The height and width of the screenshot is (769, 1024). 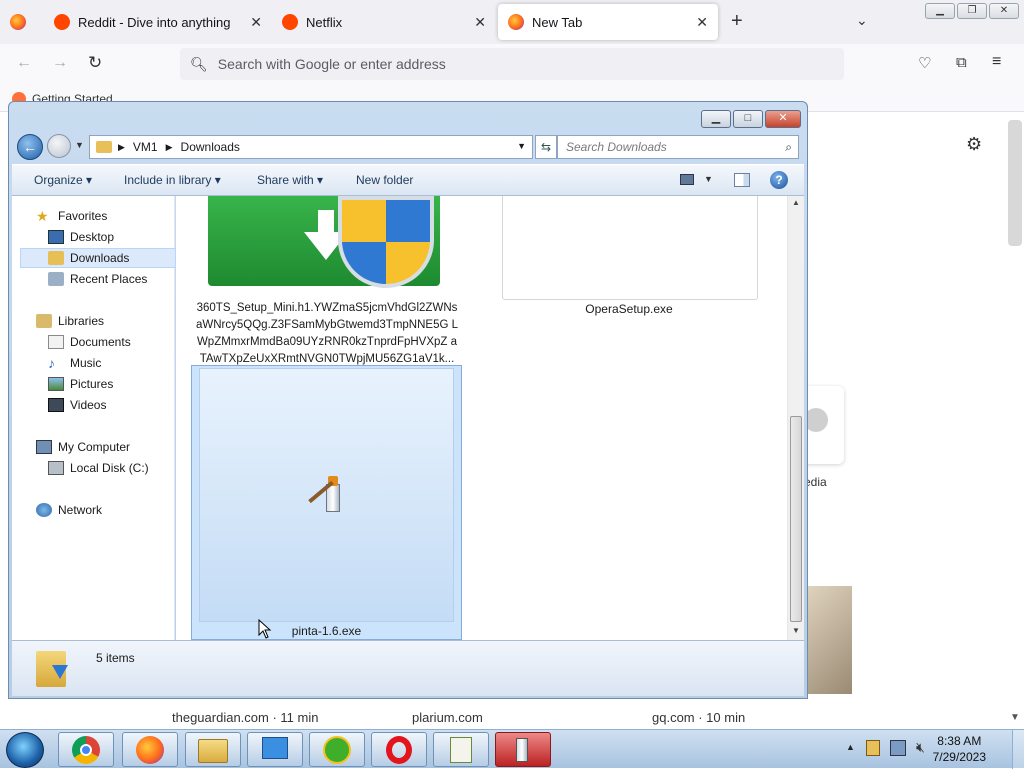 What do you see at coordinates (60, 63) in the screenshot?
I see `forward-arrow-icon: →` at bounding box center [60, 63].